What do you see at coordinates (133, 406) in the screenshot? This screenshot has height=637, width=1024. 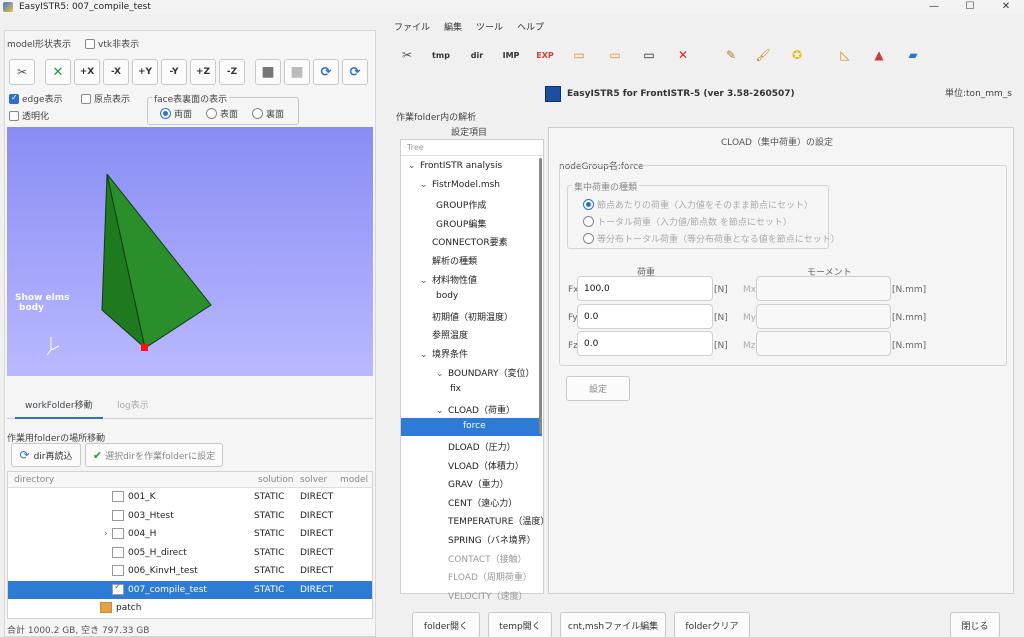 I see `tab-log: log表示` at bounding box center [133, 406].